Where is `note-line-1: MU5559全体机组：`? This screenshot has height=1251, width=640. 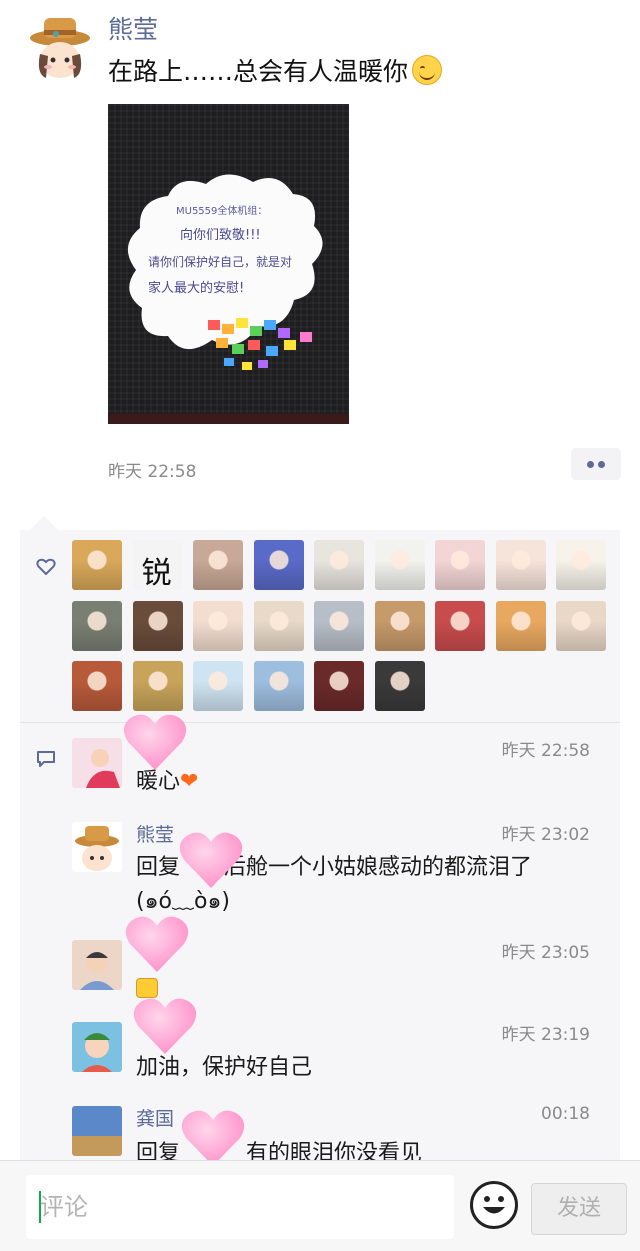
note-line-1: MU5559全体机组： is located at coordinates (221, 210).